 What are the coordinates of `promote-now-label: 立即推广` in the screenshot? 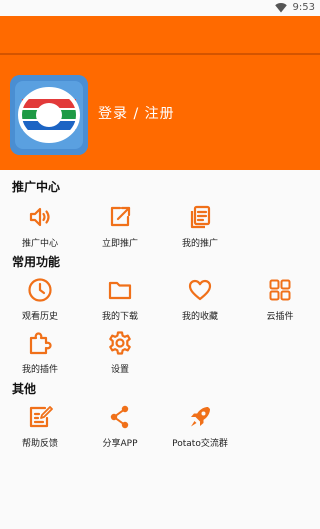 It's located at (119, 244).